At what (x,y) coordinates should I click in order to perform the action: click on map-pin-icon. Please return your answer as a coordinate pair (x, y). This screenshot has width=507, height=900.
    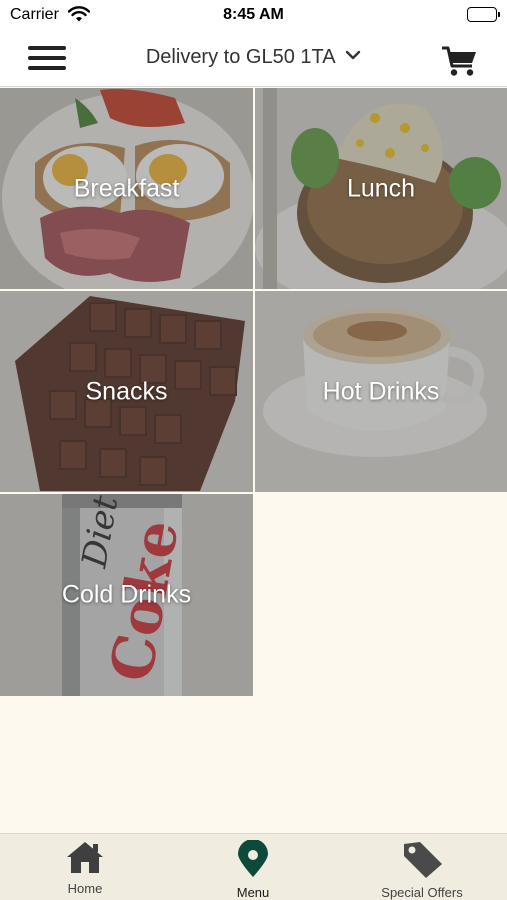
    Looking at the image, I should click on (253, 860).